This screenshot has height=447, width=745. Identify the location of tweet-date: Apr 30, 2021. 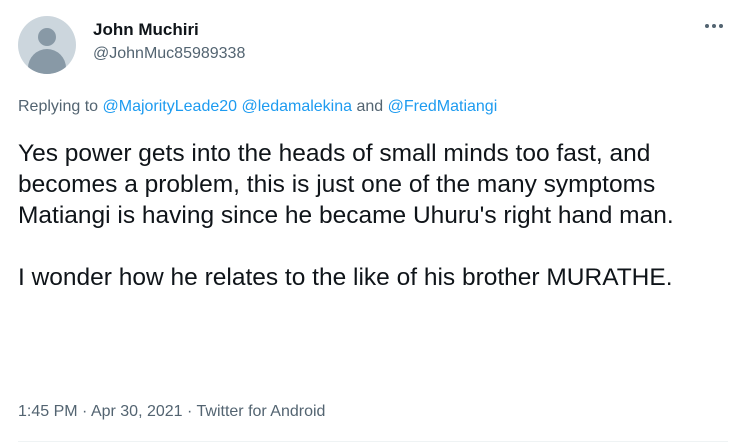
(137, 411).